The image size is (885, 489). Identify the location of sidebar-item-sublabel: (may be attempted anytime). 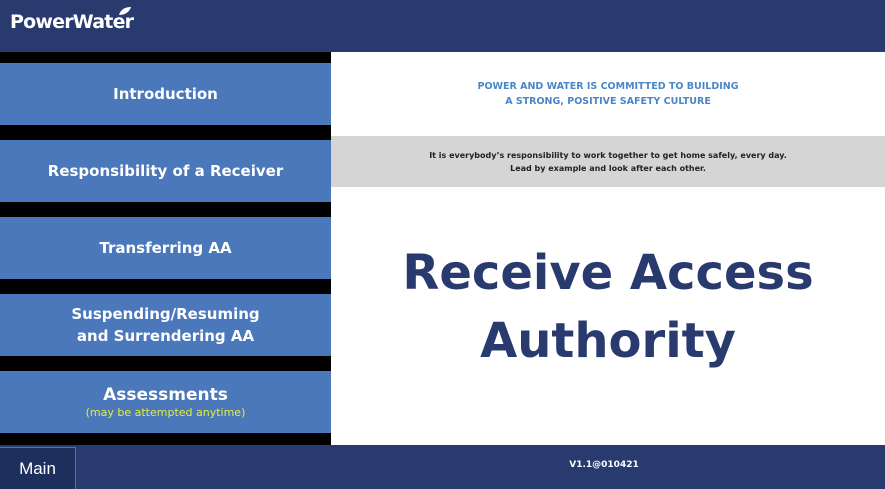
(165, 412).